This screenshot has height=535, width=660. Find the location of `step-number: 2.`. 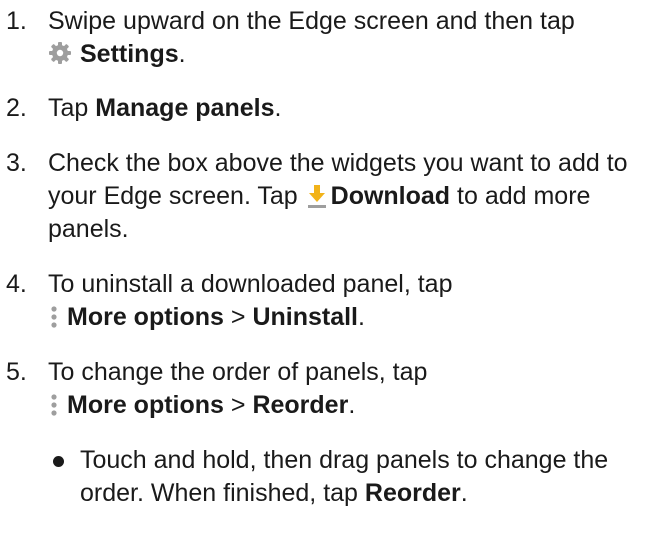

step-number: 2. is located at coordinates (16, 108).